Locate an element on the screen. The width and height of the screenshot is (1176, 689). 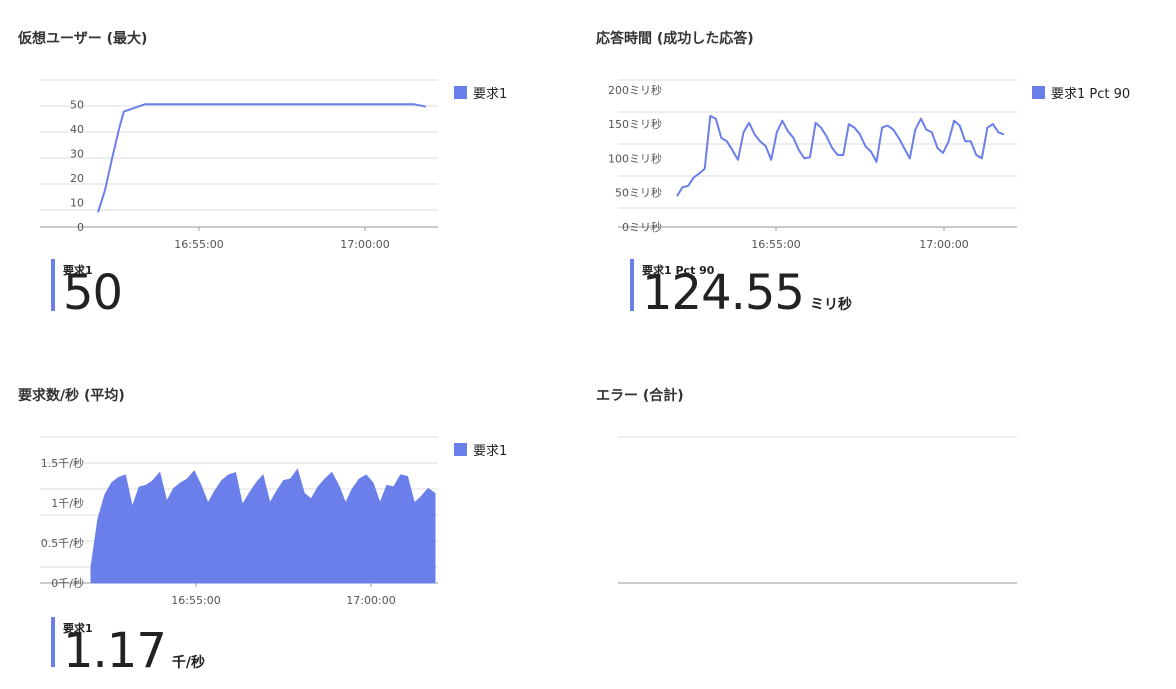
y-tick-label: 0 is located at coordinates (80, 227).